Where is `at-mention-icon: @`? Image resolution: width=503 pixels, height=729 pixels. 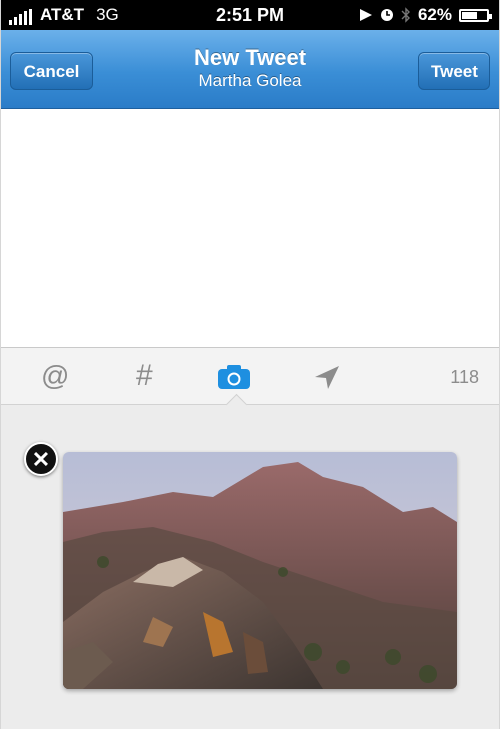
at-mention-icon: @ is located at coordinates (55, 376).